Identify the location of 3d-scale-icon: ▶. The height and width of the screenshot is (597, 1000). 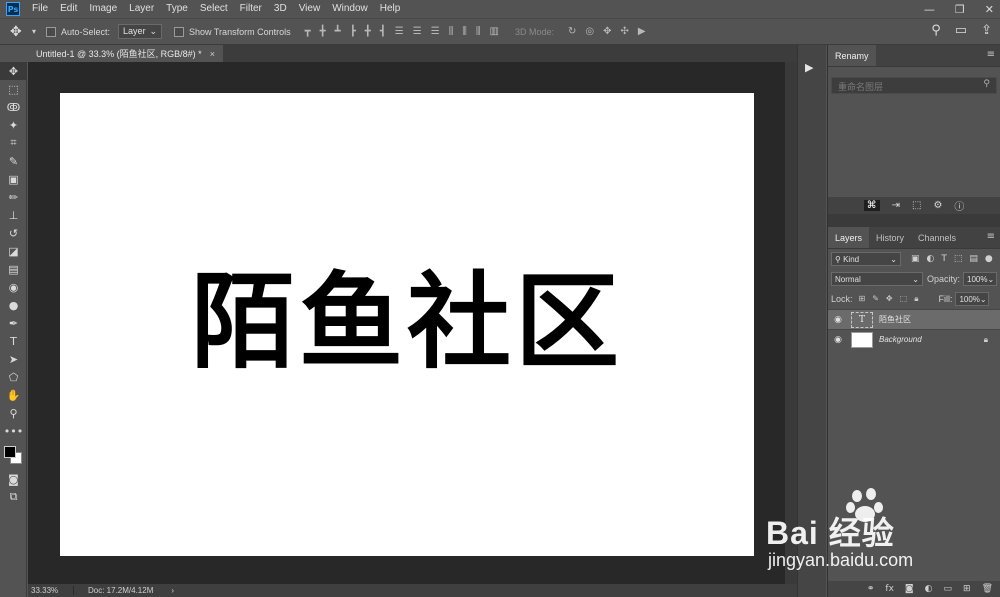
(642, 31).